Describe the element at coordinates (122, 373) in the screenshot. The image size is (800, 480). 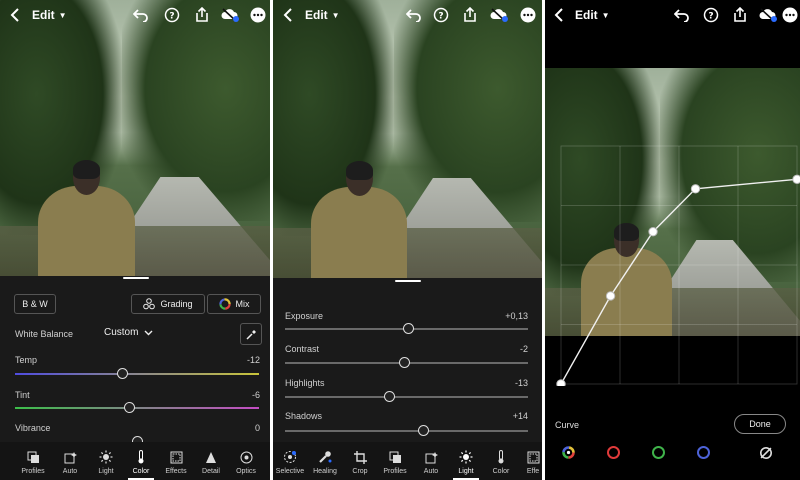
I see `temp-slider-knob` at that location.